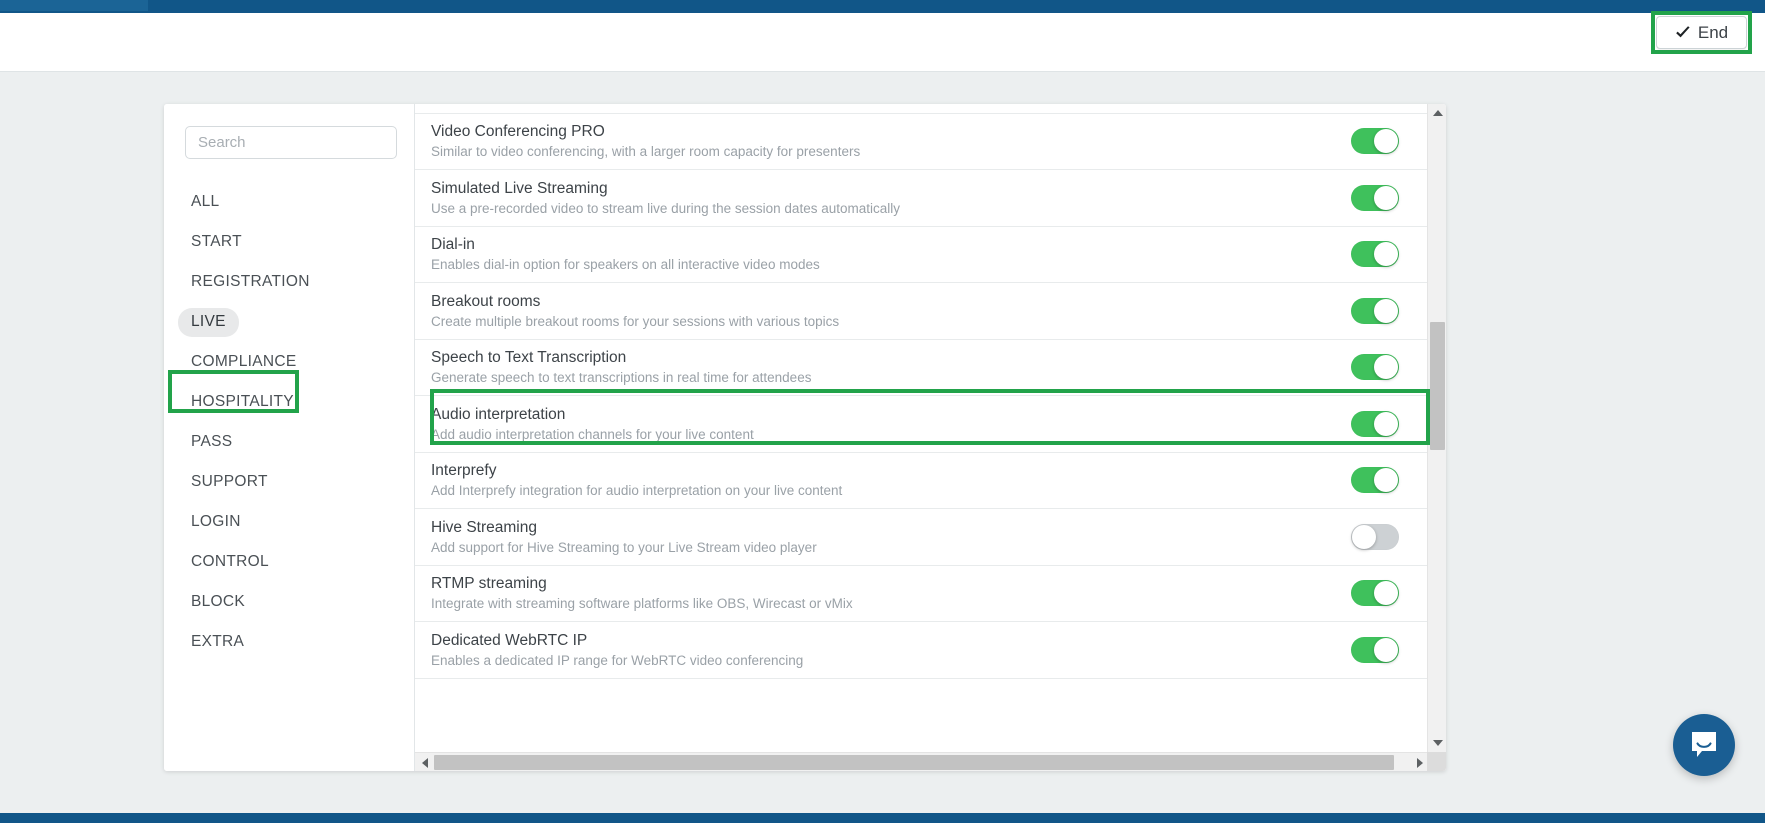  Describe the element at coordinates (509, 640) in the screenshot. I see `row-title: Dedicated WebRTC IP` at that location.